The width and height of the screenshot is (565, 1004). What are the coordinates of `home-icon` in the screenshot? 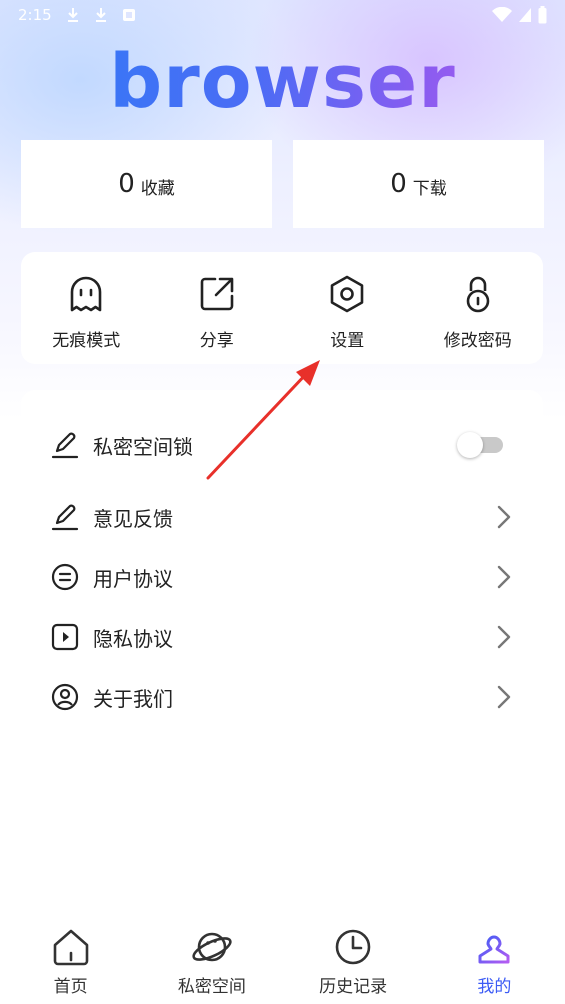 It's located at (70, 947).